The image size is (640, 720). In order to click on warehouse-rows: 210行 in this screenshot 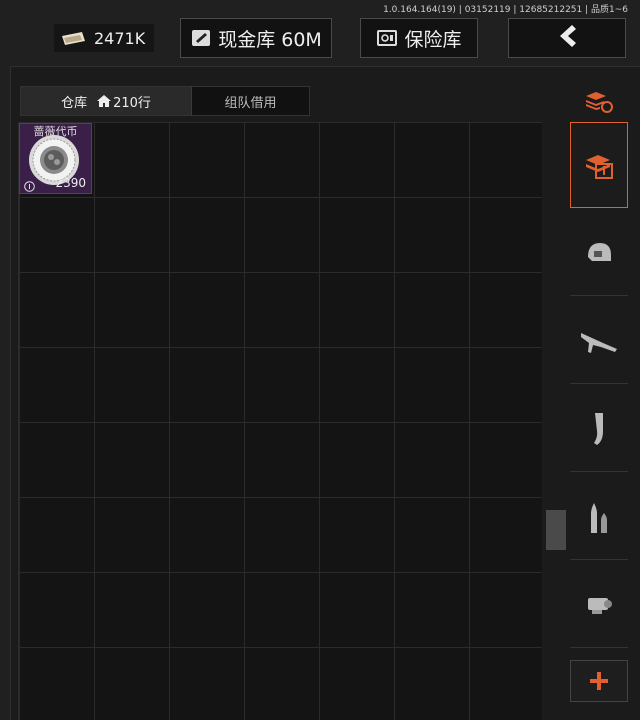, I will do `click(132, 103)`.